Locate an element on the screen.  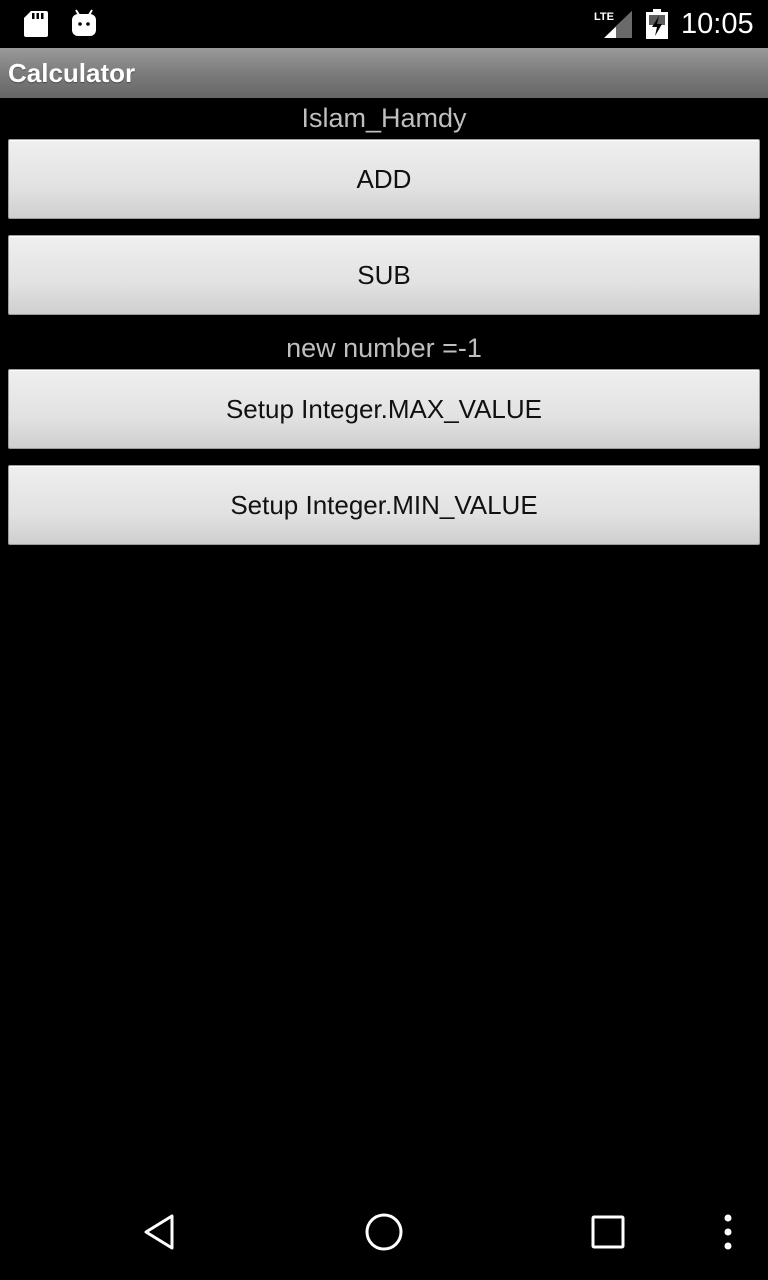
home-icon is located at coordinates (384, 1232).